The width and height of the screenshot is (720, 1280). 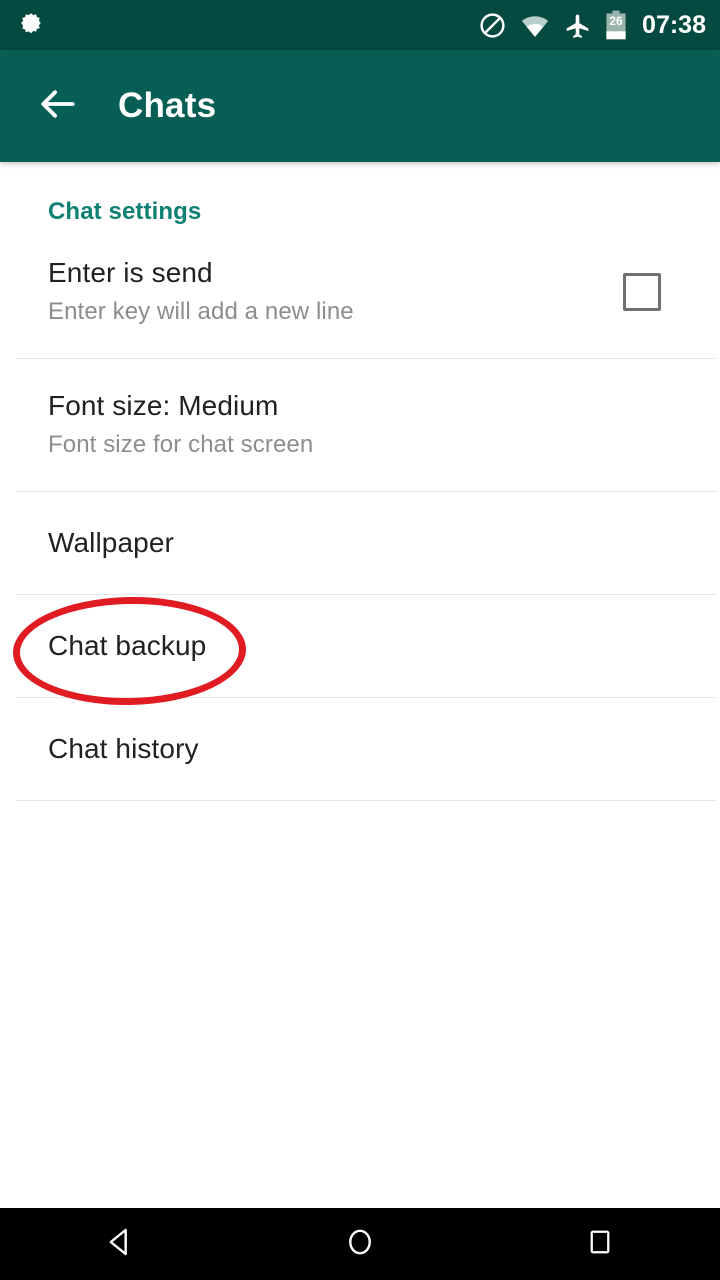 I want to click on wifi-icon, so click(x=535, y=25).